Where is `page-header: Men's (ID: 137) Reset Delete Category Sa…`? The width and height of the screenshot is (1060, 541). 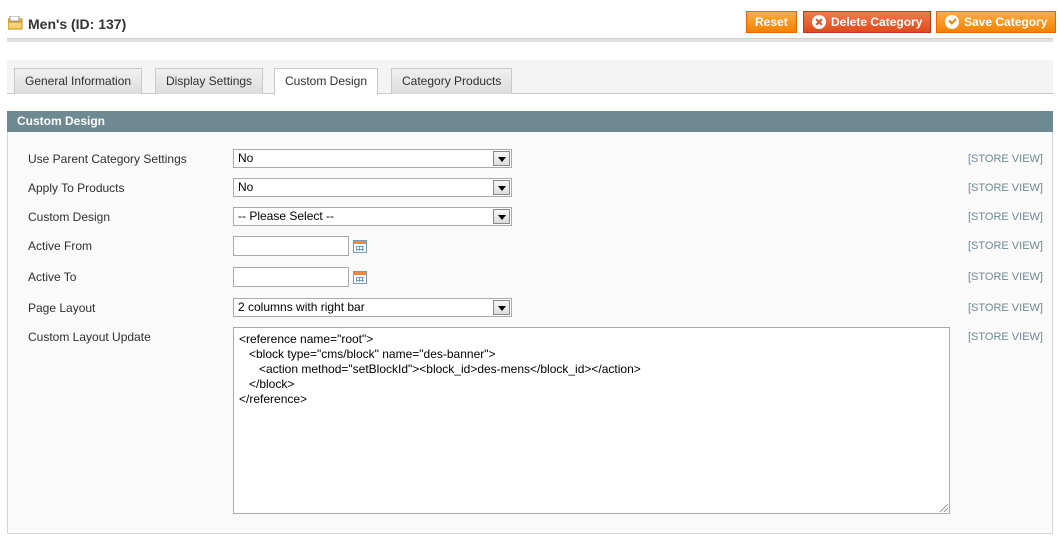 page-header: Men's (ID: 137) Reset Delete Category Sa… is located at coordinates (530, 22).